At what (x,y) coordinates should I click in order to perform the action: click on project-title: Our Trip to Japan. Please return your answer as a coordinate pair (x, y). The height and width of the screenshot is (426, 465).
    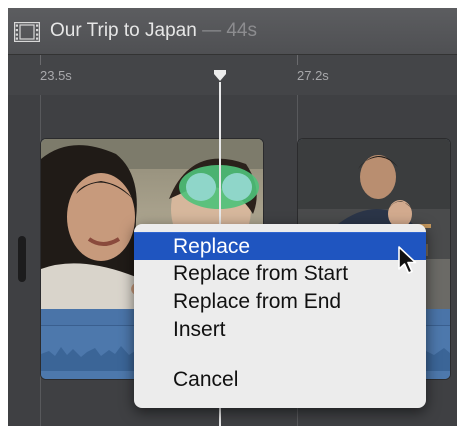
    Looking at the image, I should click on (123, 30).